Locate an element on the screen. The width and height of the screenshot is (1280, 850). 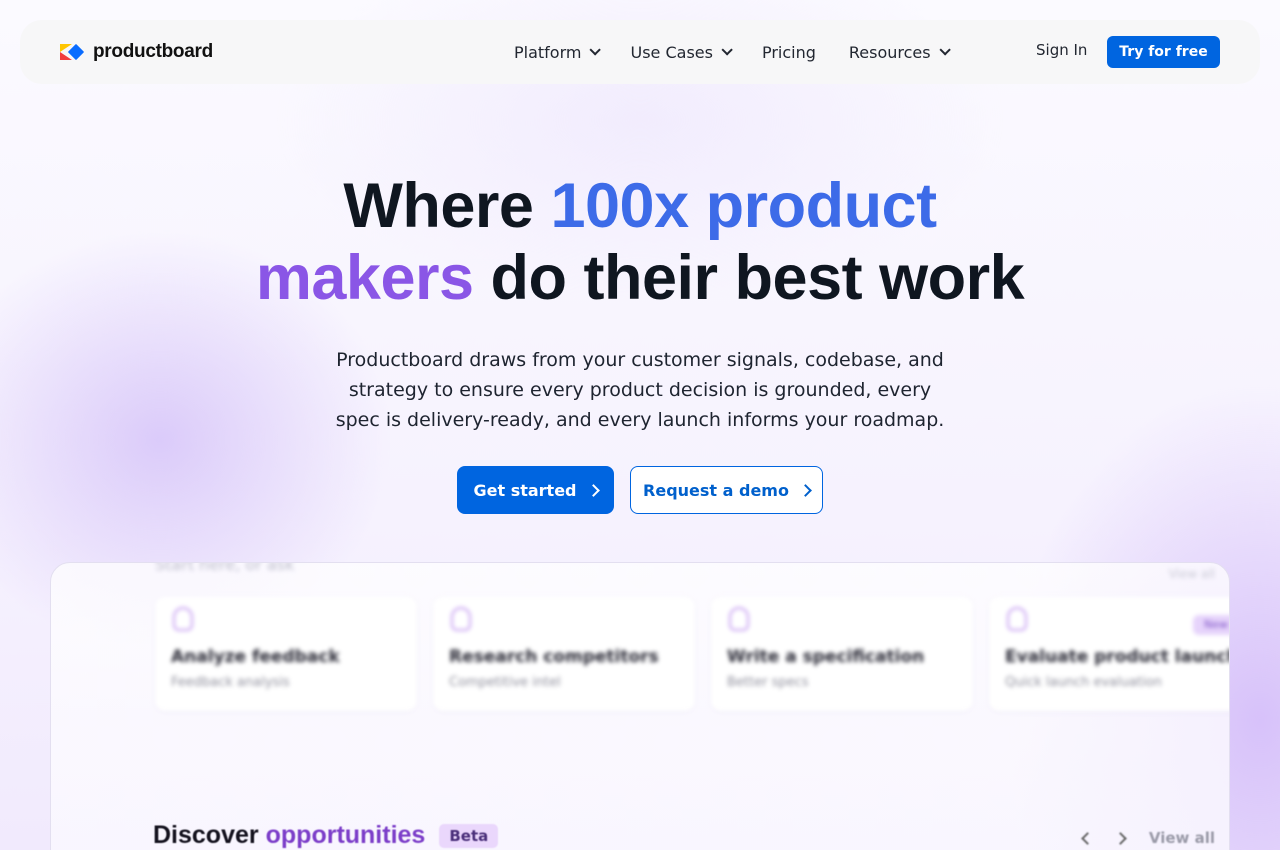
view-all-link: View all is located at coordinates (1182, 838).